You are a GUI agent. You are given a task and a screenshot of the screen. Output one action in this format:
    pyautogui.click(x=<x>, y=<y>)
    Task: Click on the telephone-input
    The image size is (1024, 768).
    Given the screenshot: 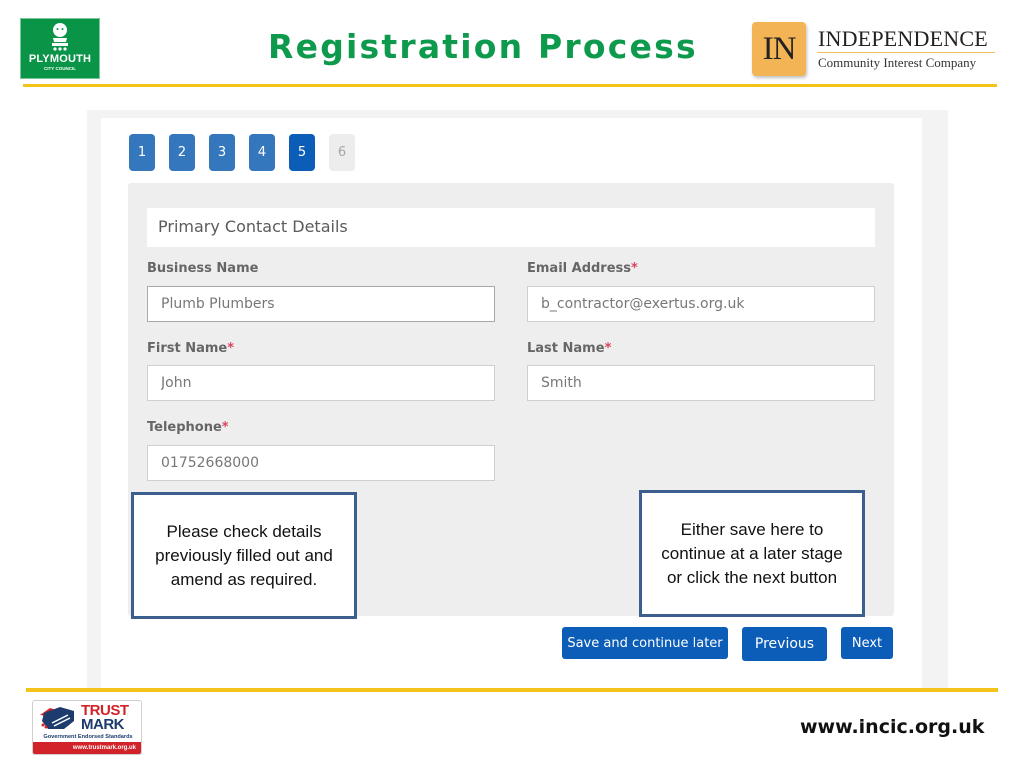 What is the action you would take?
    pyautogui.click(x=321, y=463)
    